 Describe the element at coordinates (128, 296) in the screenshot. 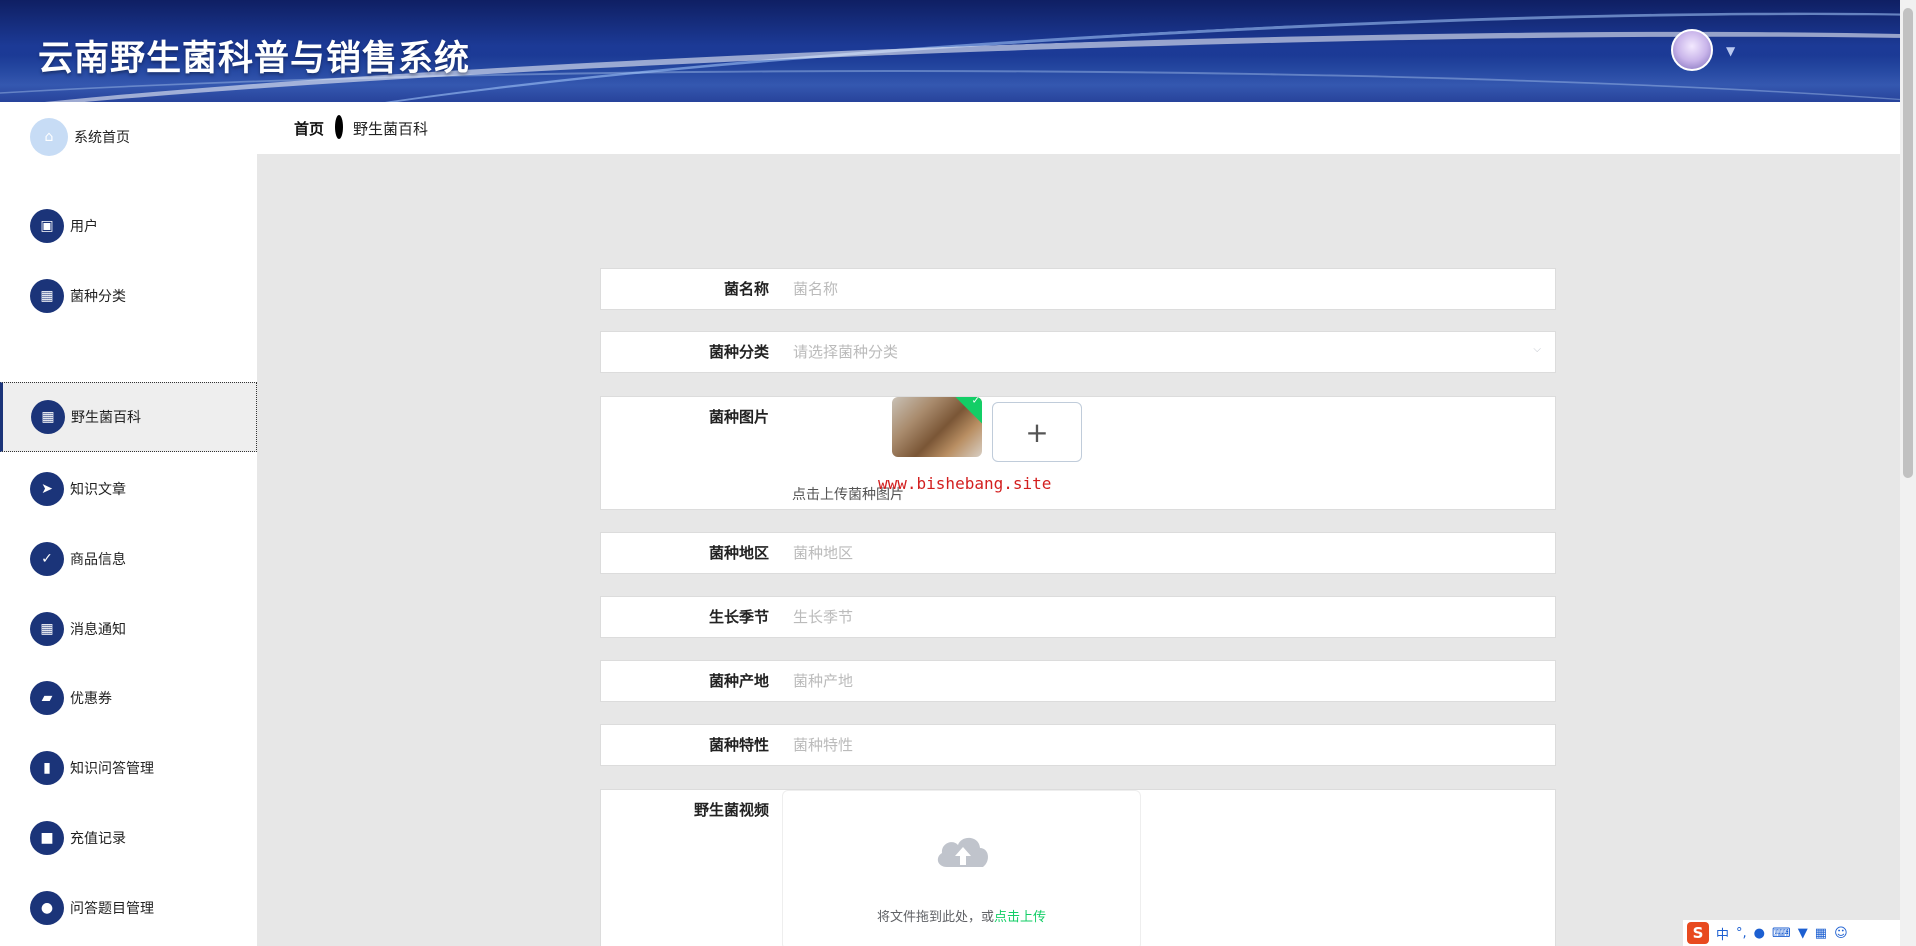

I see `sidebar-item-category: ▦ 菌种分类` at that location.